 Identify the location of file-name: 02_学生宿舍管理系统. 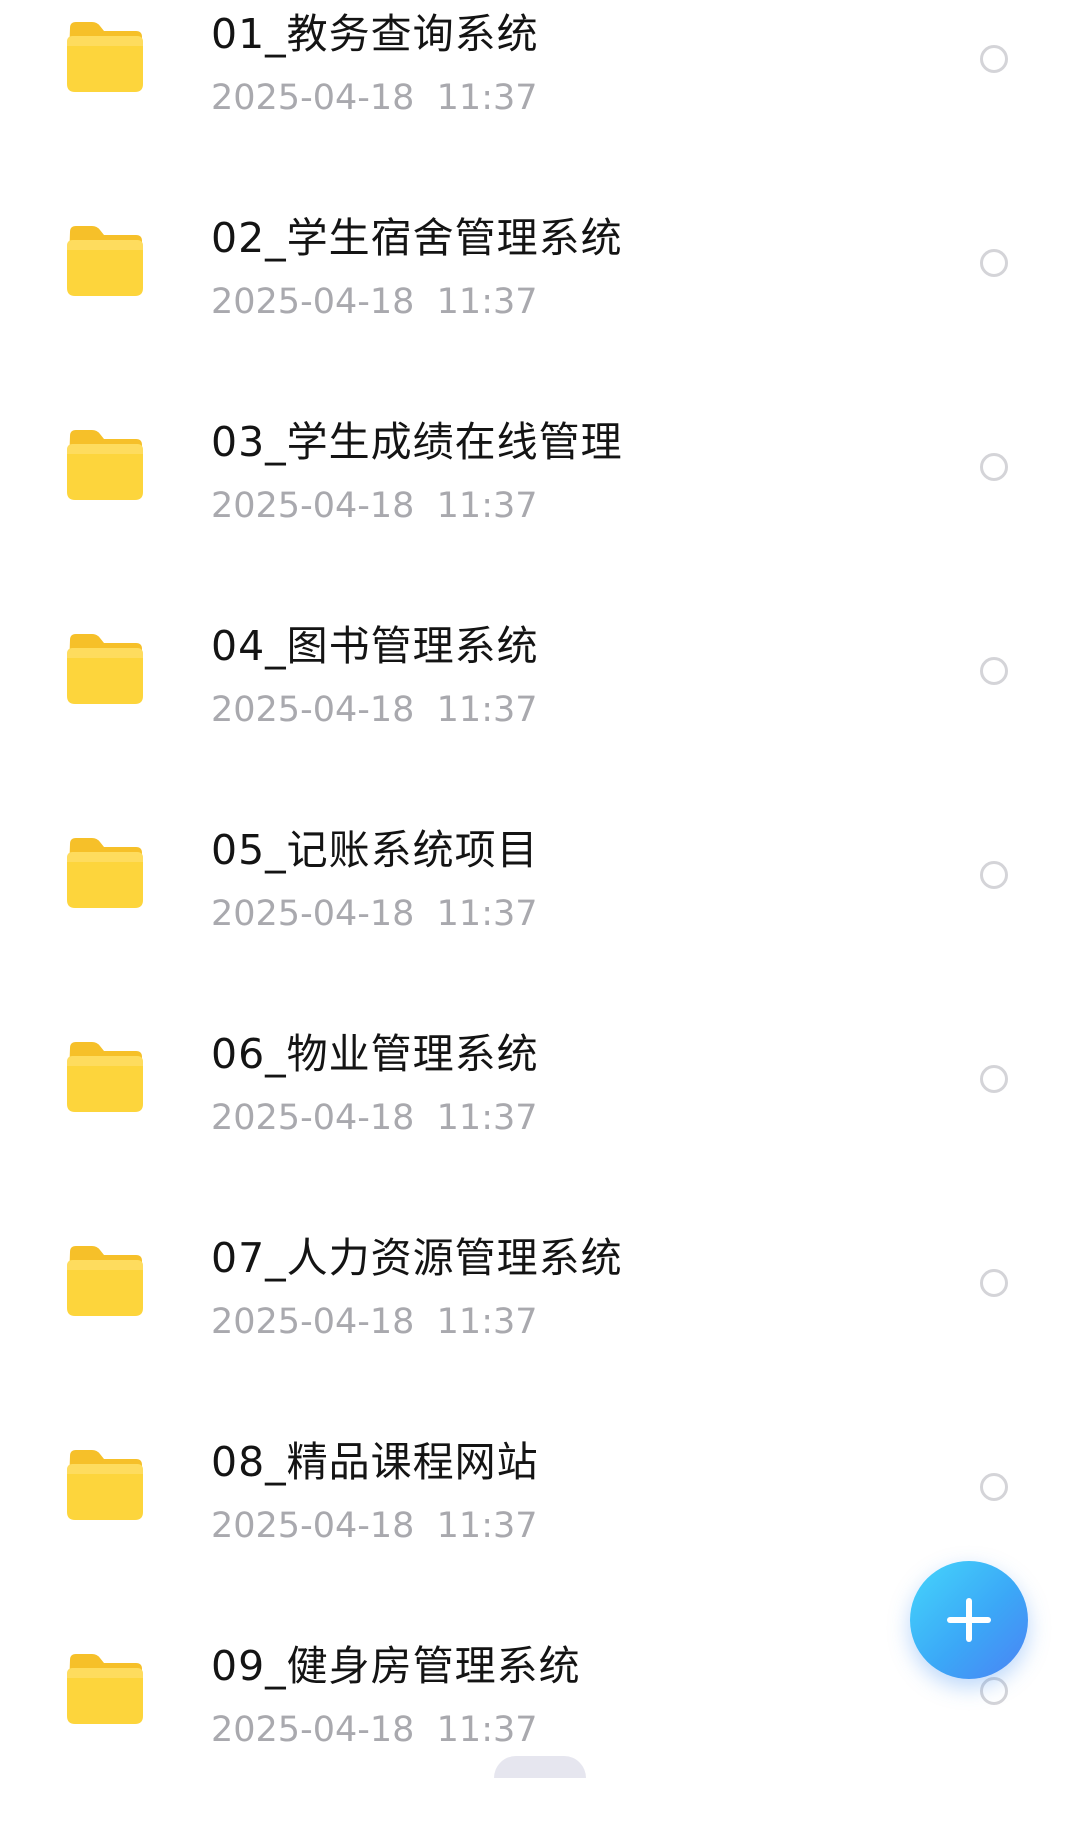
(417, 238).